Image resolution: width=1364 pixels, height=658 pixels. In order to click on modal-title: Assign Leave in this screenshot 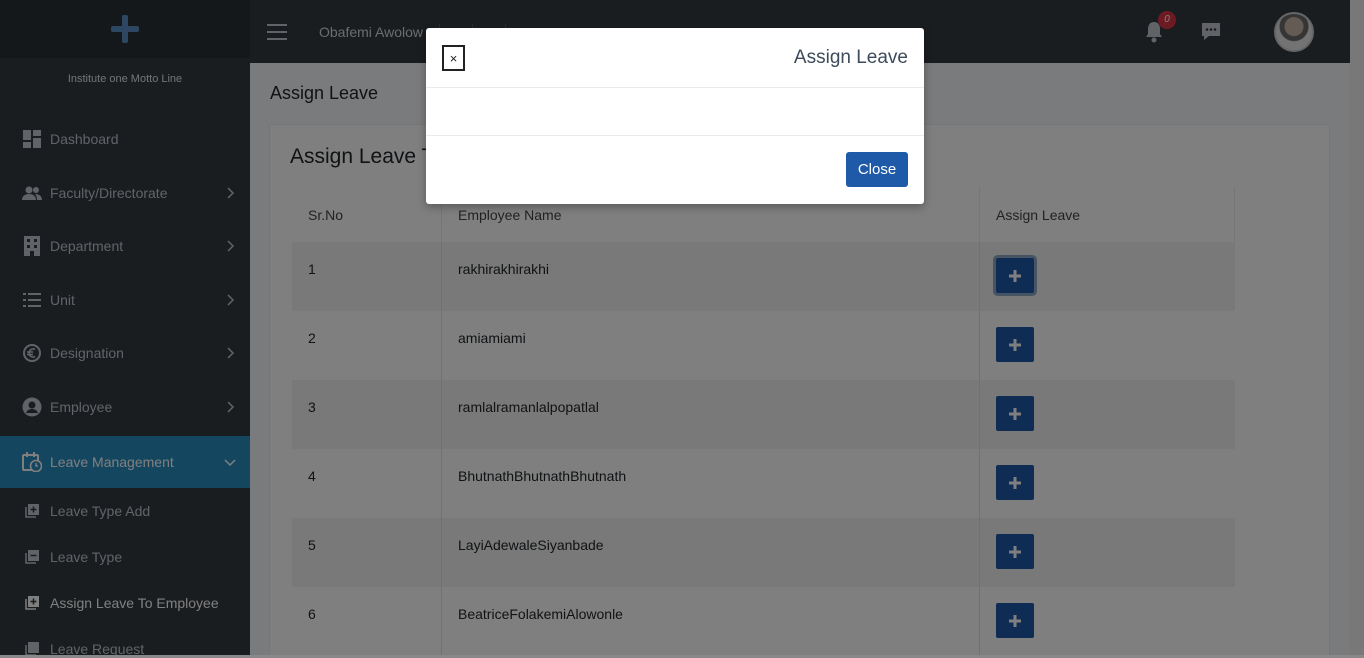, I will do `click(850, 57)`.